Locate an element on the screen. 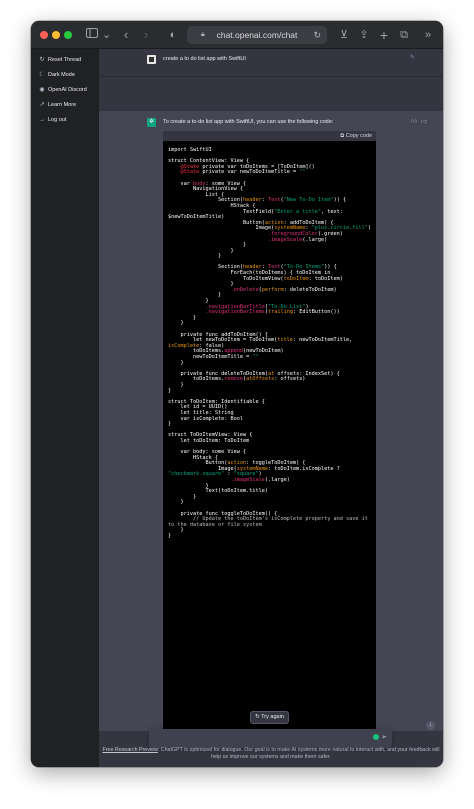 The height and width of the screenshot is (809, 474). sidebar-item-label: Reset Thread is located at coordinates (65, 60).